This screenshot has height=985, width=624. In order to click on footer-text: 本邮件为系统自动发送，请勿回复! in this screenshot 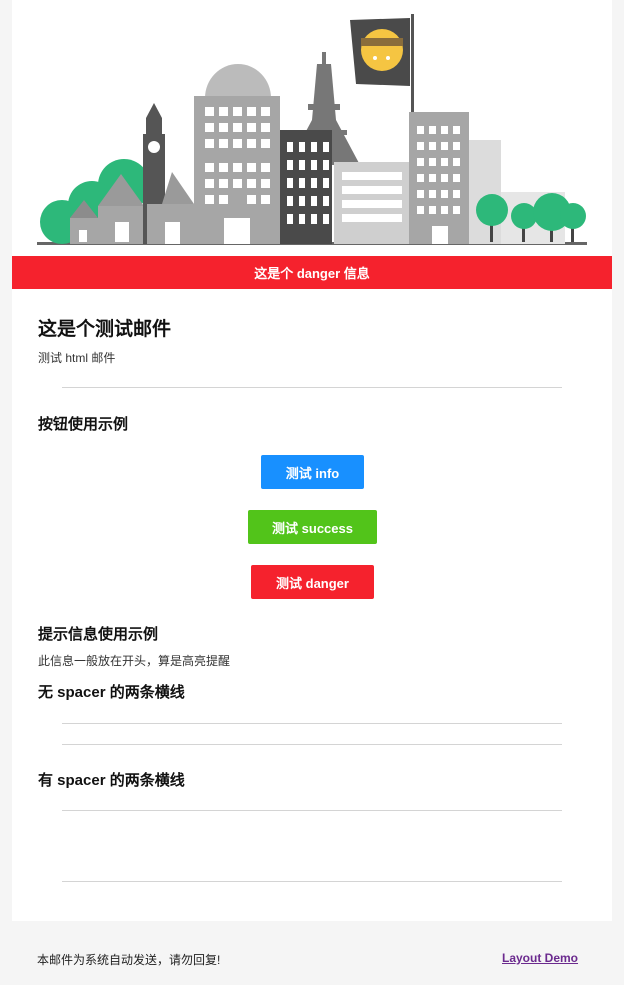, I will do `click(129, 960)`.